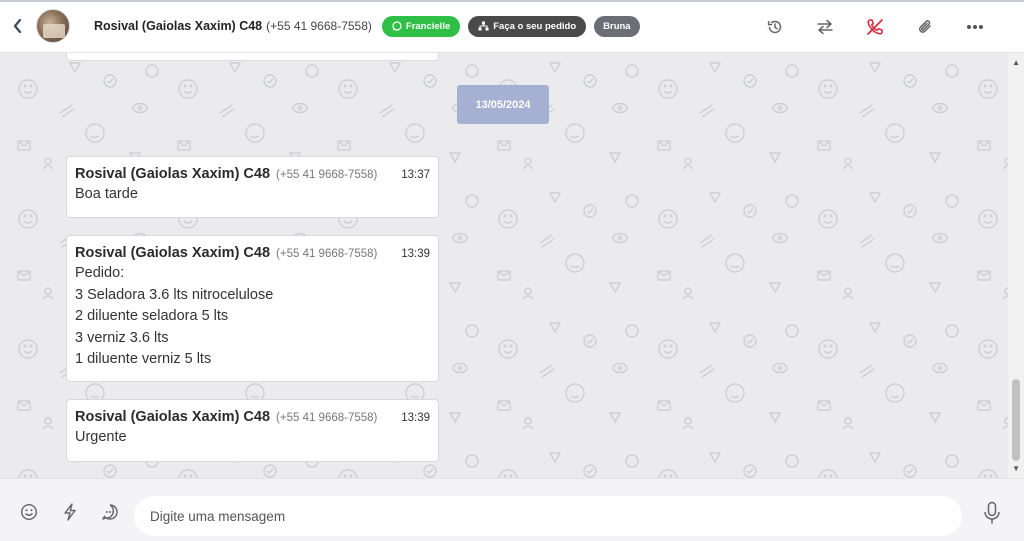 The height and width of the screenshot is (541, 1024). Describe the element at coordinates (535, 26) in the screenshot. I see `tag-label: Faça o seu pedido` at that location.